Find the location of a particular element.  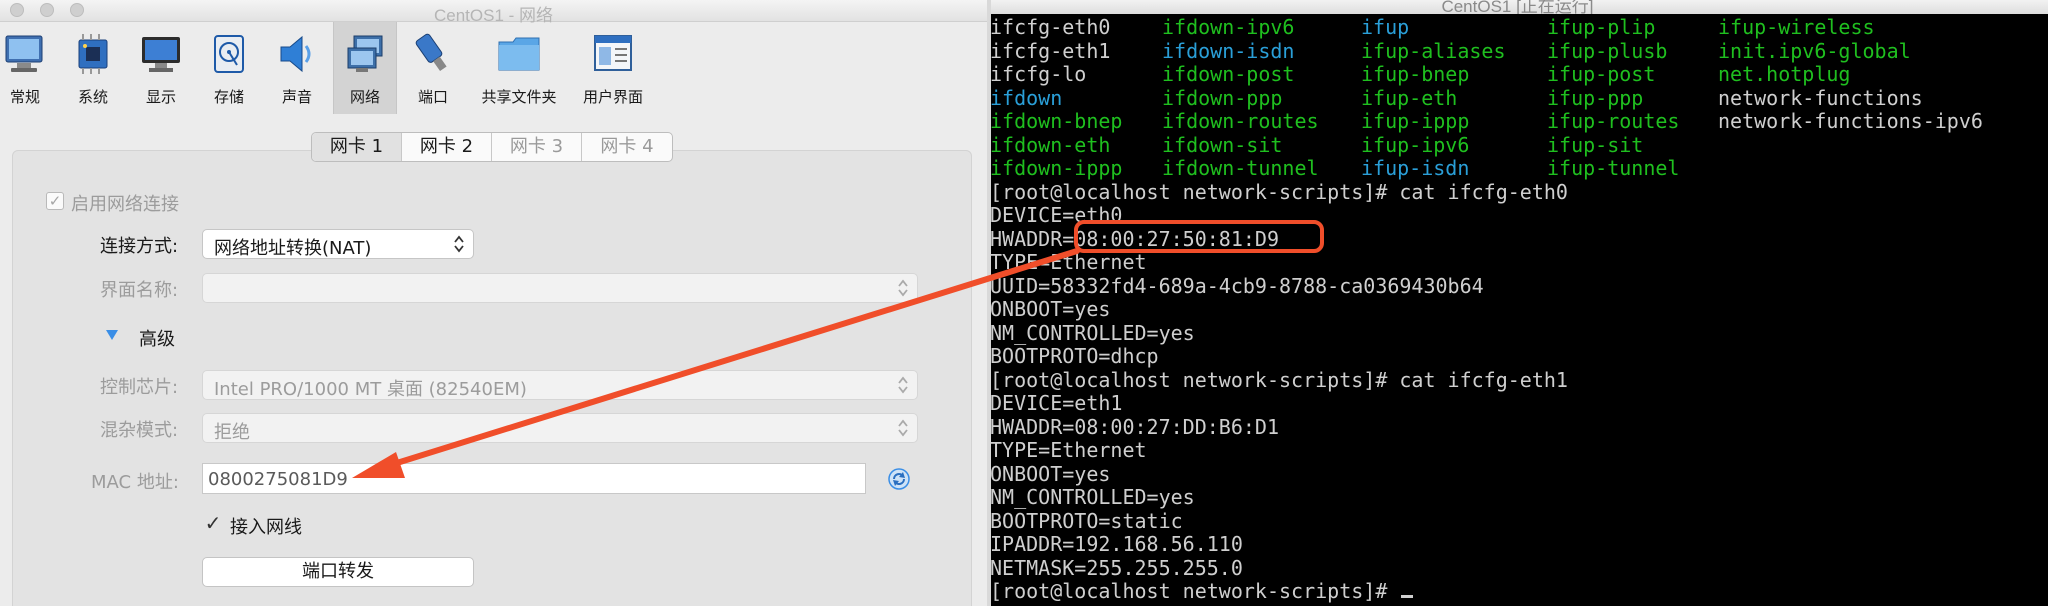

ls-entry: ifdown is located at coordinates (1026, 97).